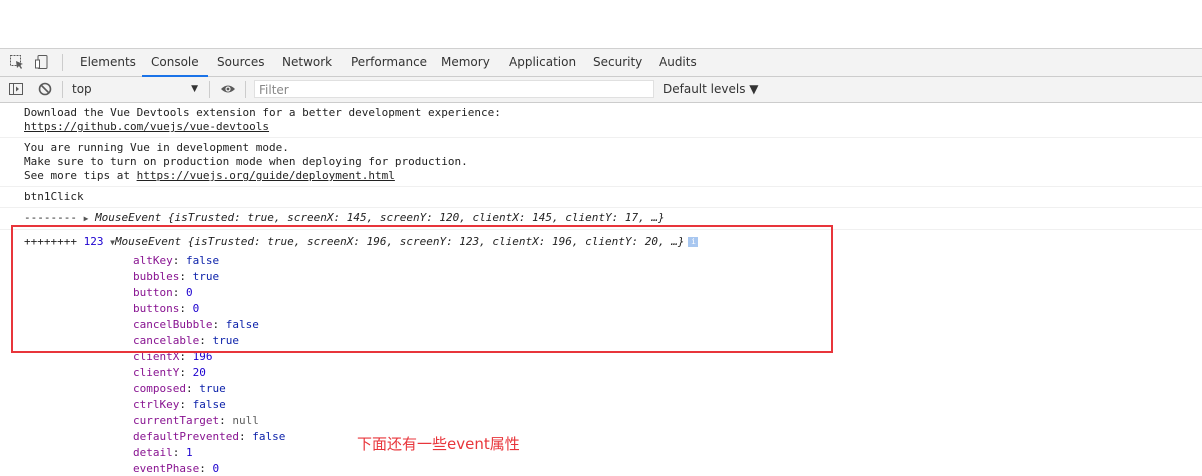  What do you see at coordinates (465, 62) in the screenshot?
I see `tab-memory: Memory` at bounding box center [465, 62].